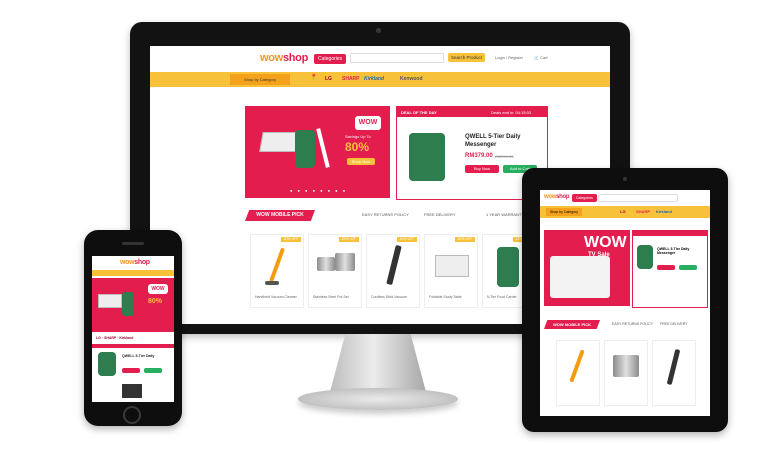  I want to click on tablet-feature-delivery: FREE DELIVERY, so click(674, 324).